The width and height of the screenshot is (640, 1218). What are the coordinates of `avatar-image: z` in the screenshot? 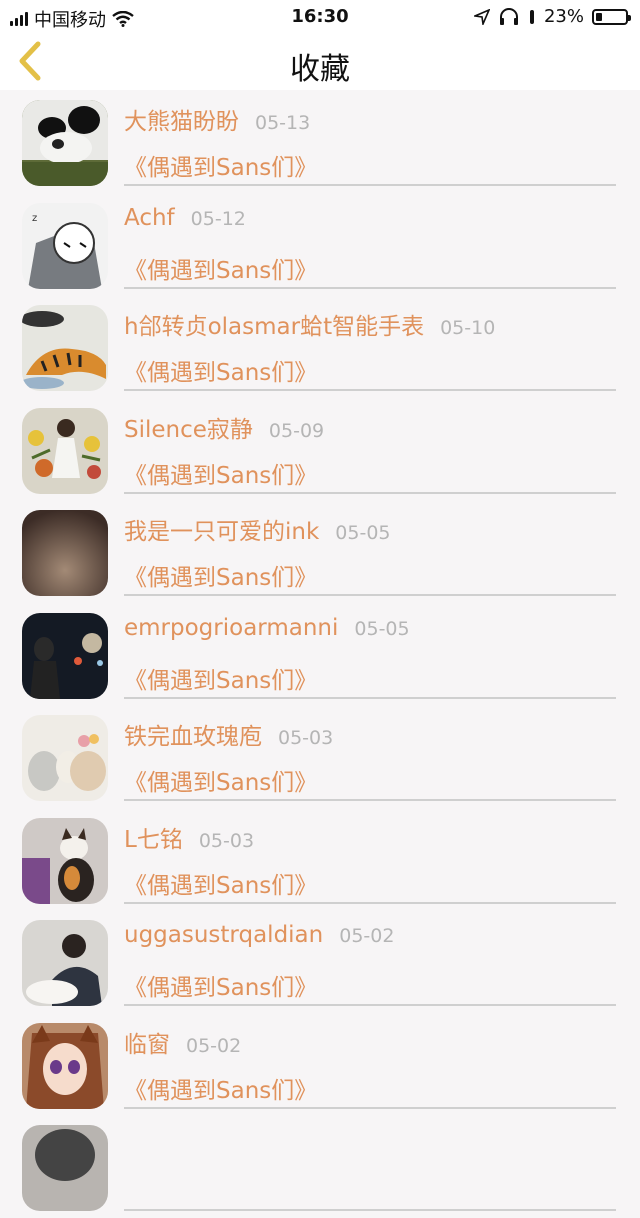 It's located at (65, 245).